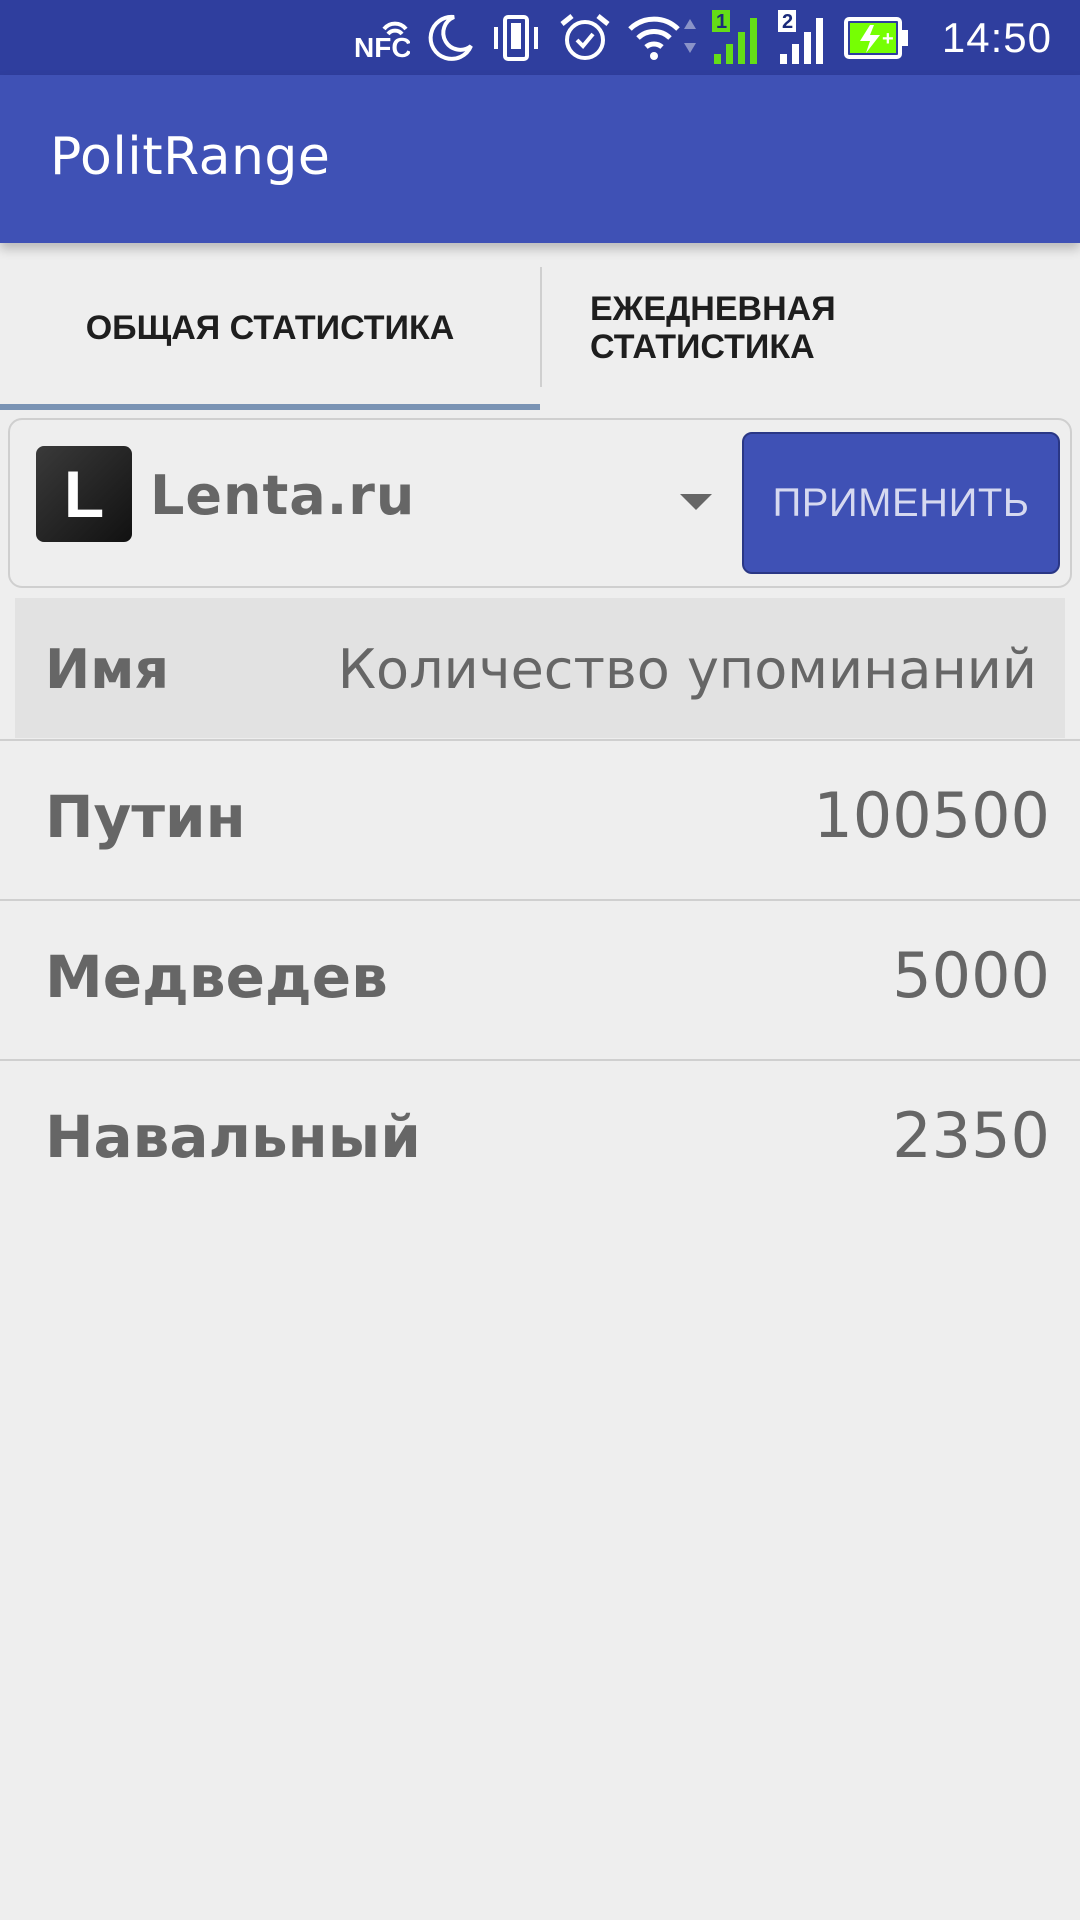  What do you see at coordinates (270, 407) in the screenshot?
I see `tab-selected-indicator` at bounding box center [270, 407].